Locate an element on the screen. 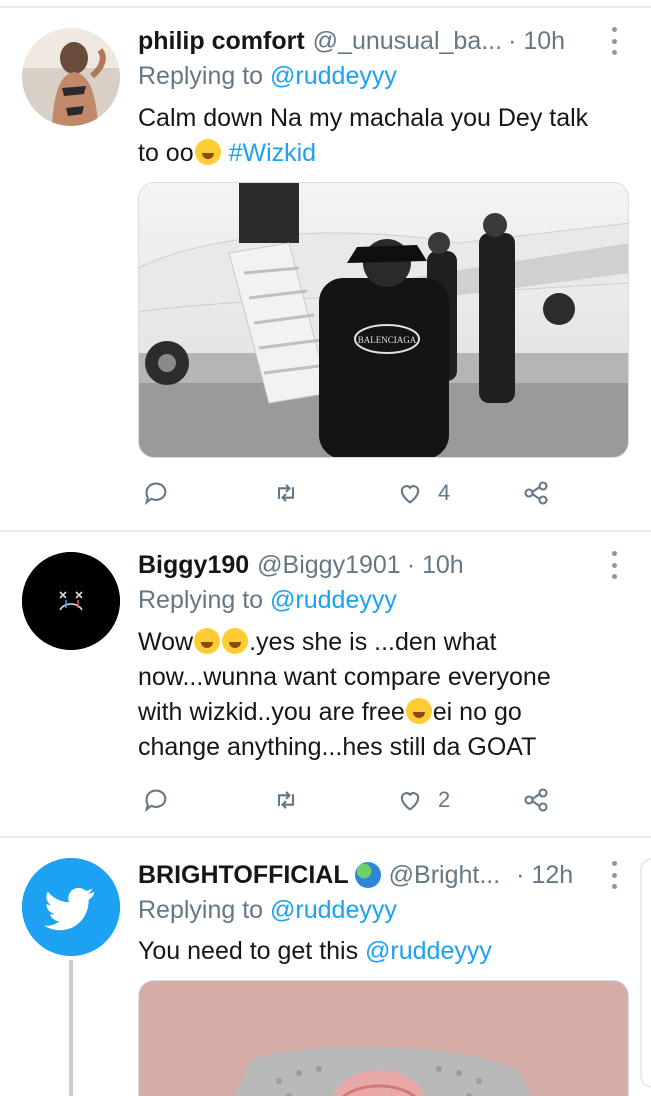 Image resolution: width=651 pixels, height=1096 pixels. tweet-image is located at coordinates (383, 1038).